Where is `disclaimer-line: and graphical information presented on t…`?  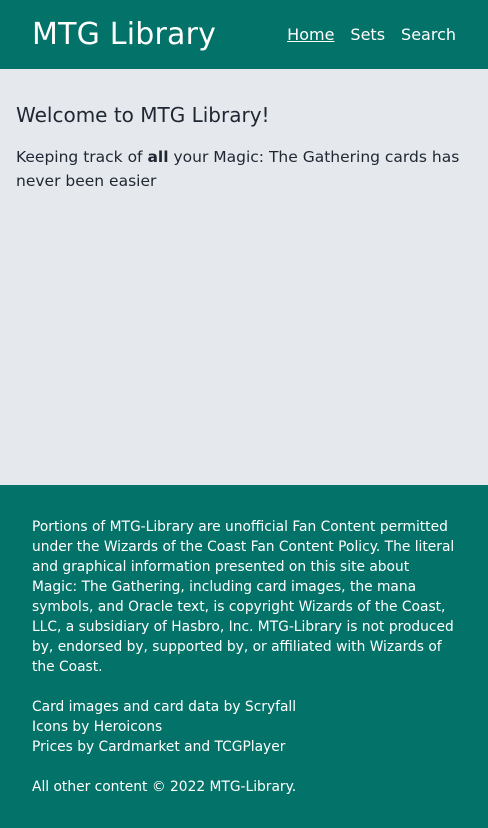 disclaimer-line: and graphical information presented on t… is located at coordinates (221, 567).